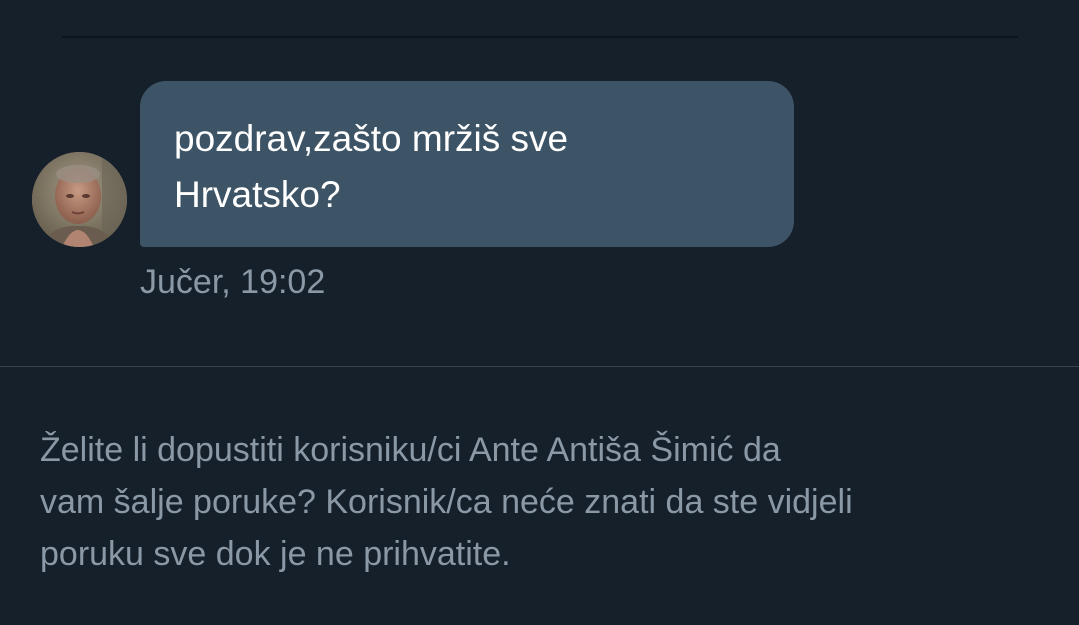 This screenshot has height=625, width=1079. I want to click on avatar-photo, so click(79, 199).